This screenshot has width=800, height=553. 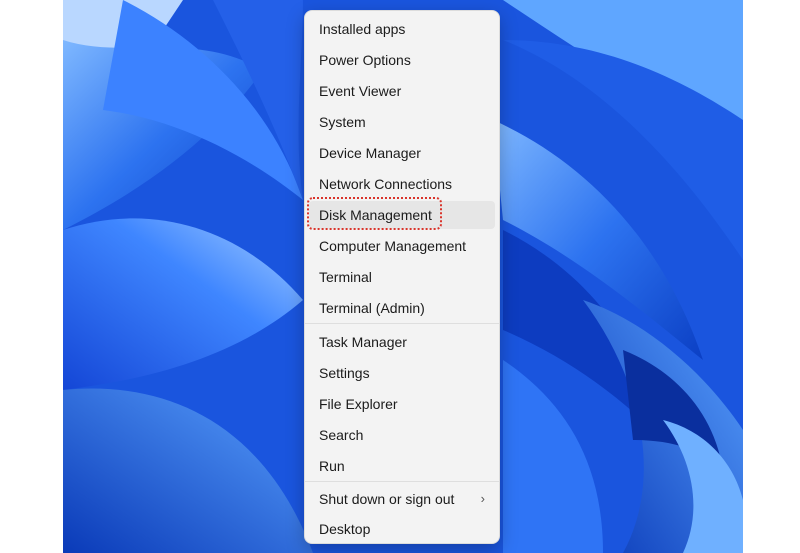 I want to click on menu-item-computer-management: Computer Management, so click(x=402, y=246).